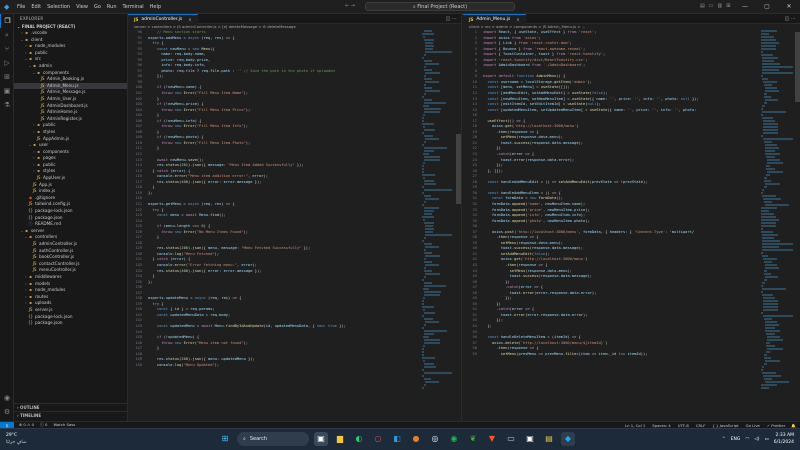 The image size is (800, 450). What do you see at coordinates (273, 439) in the screenshot?
I see `taskbar-search: ⌕ Search` at bounding box center [273, 439].